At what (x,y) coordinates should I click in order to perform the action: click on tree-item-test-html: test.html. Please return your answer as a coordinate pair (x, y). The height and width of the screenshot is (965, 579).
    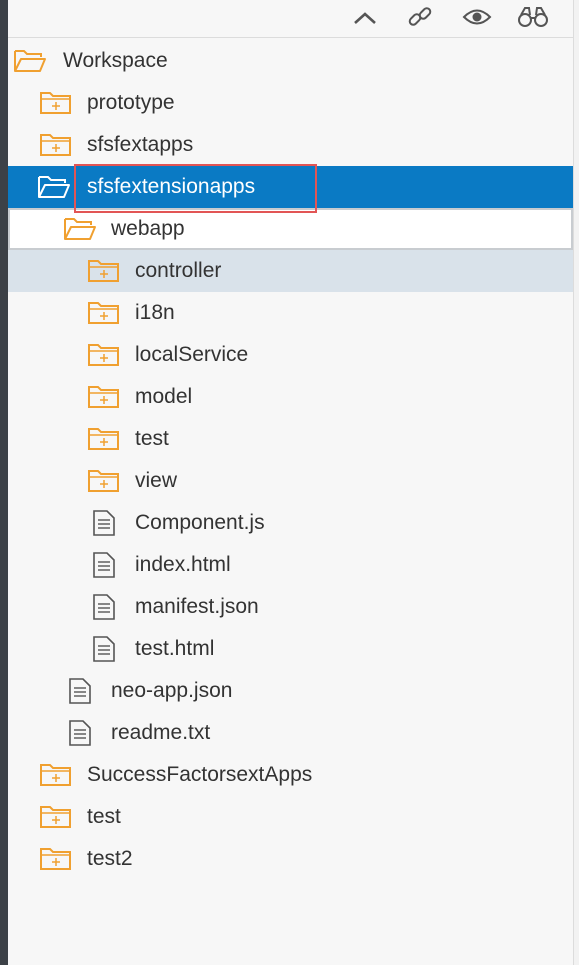
    Looking at the image, I should click on (290, 649).